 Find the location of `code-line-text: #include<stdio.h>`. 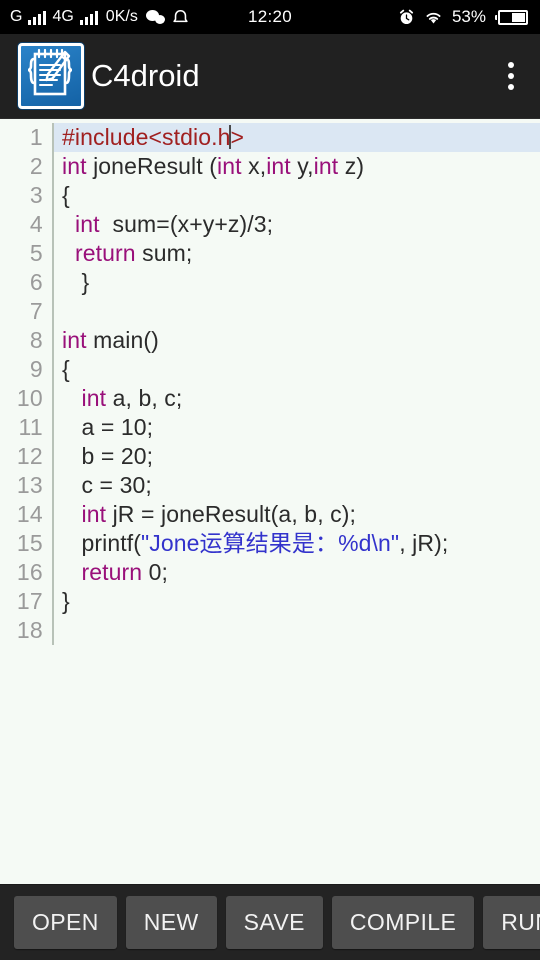

code-line-text: #include<stdio.h> is located at coordinates (297, 137).